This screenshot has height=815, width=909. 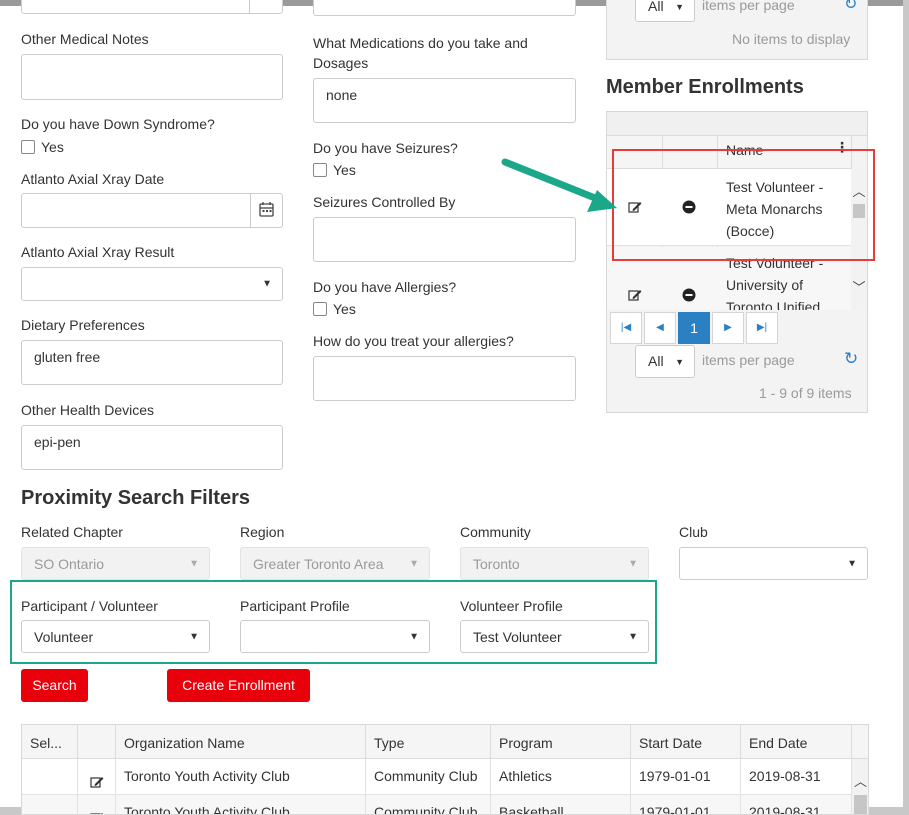 I want to click on annotation-arrow-icon, so click(x=559, y=185).